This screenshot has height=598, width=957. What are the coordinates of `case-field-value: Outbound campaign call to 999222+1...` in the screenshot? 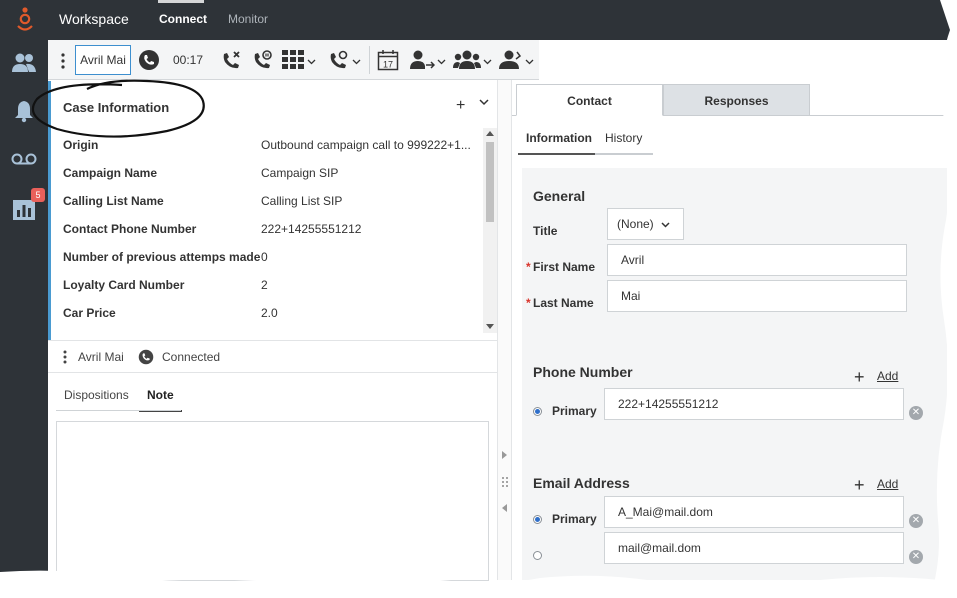 It's located at (366, 145).